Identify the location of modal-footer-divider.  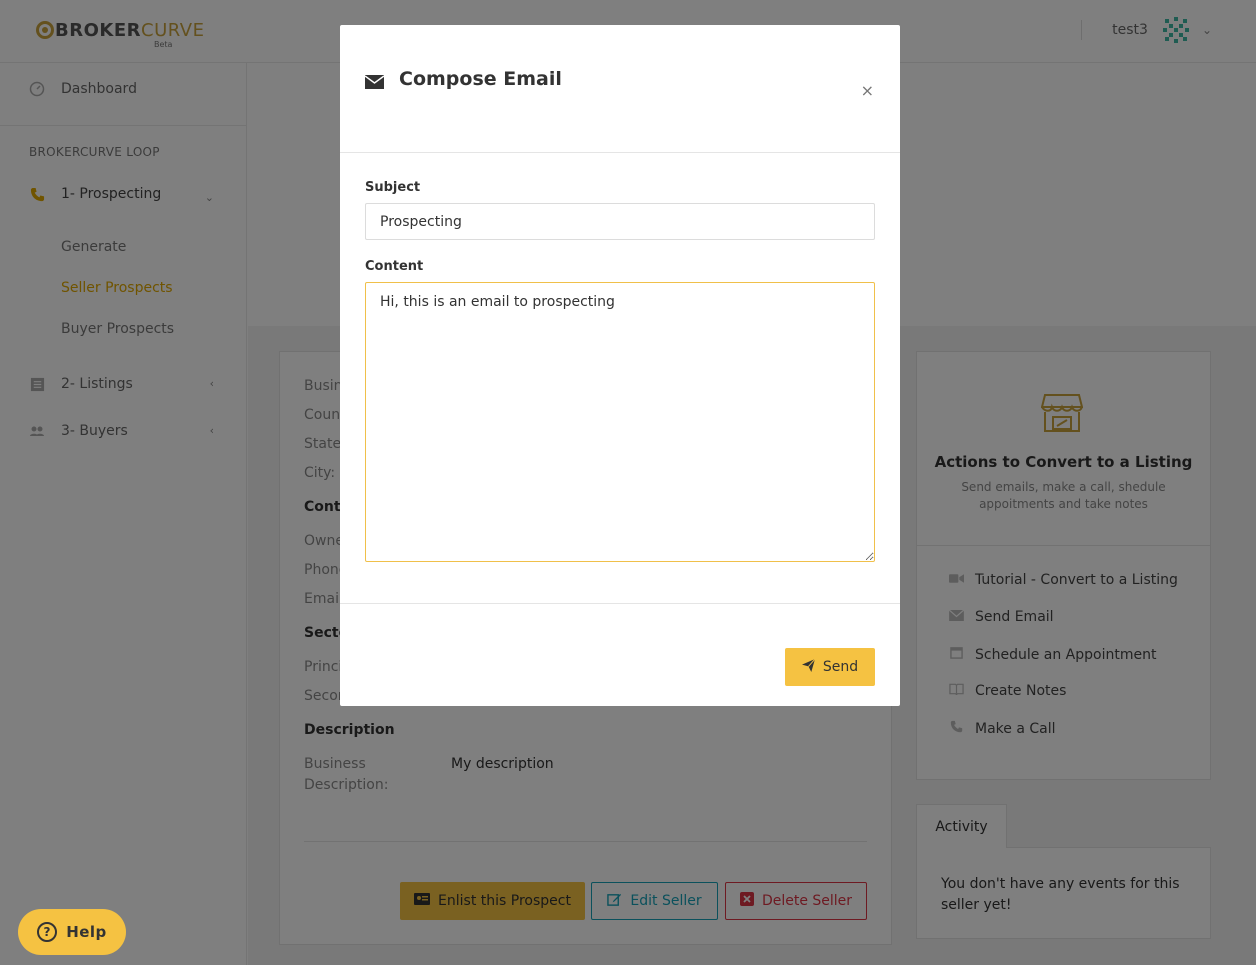
(620, 603).